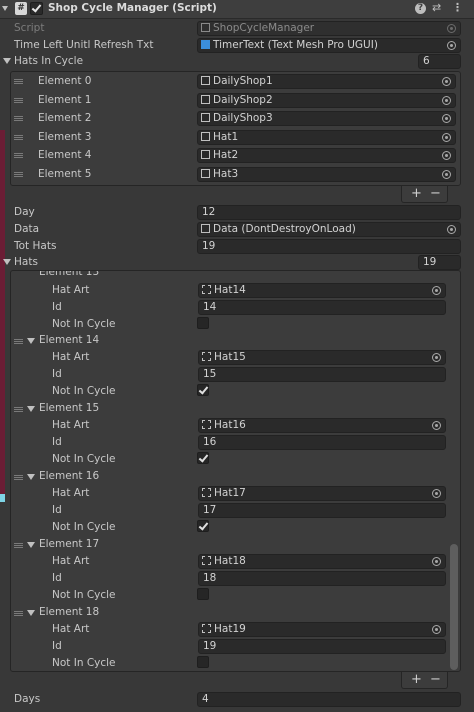 The image size is (474, 712). I want to click on list-item-field: Hat2, so click(326, 155).